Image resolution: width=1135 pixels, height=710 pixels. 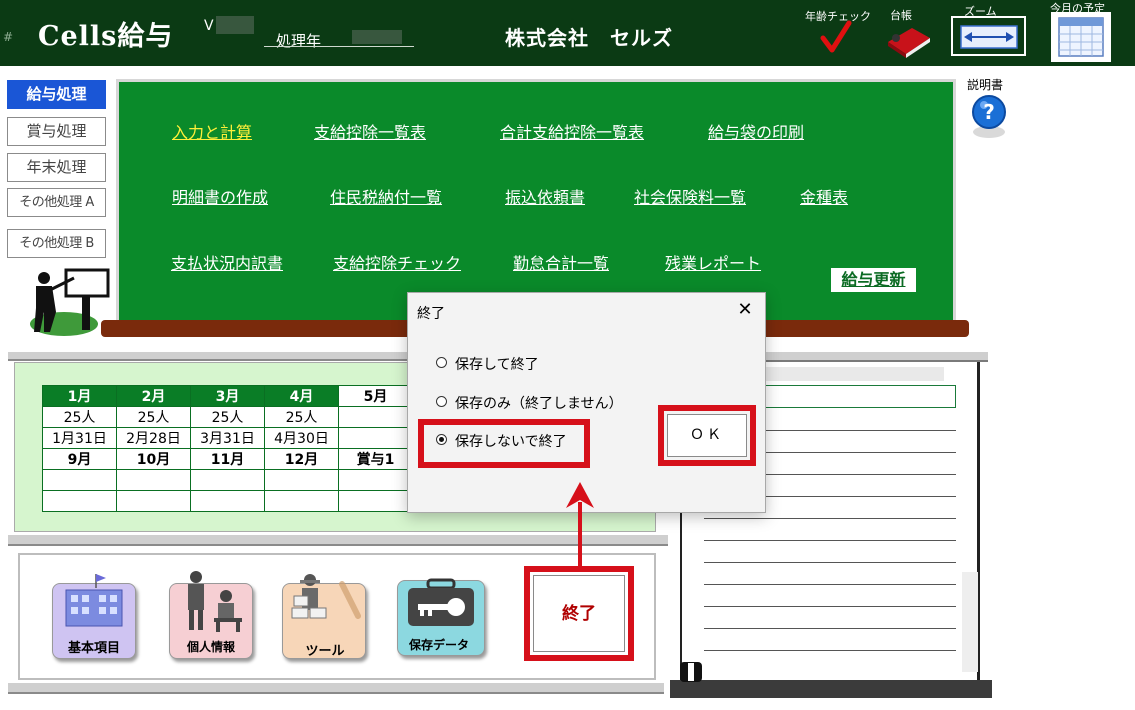 What do you see at coordinates (539, 403) in the screenshot?
I see `option-save-only: 保存のみ（終了しません）` at bounding box center [539, 403].